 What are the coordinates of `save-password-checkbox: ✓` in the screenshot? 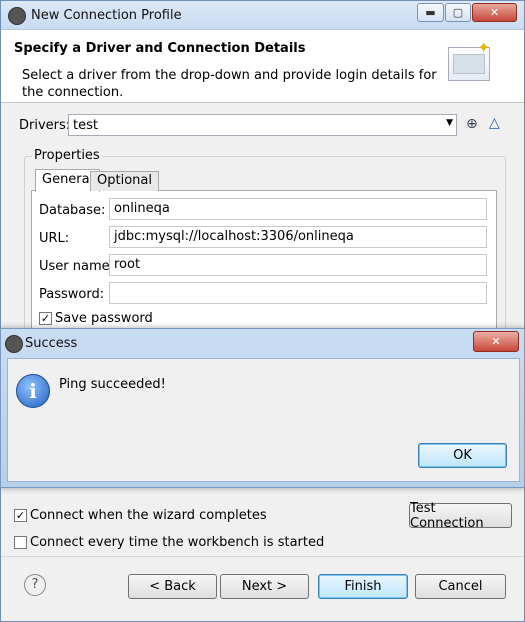 It's located at (45, 318).